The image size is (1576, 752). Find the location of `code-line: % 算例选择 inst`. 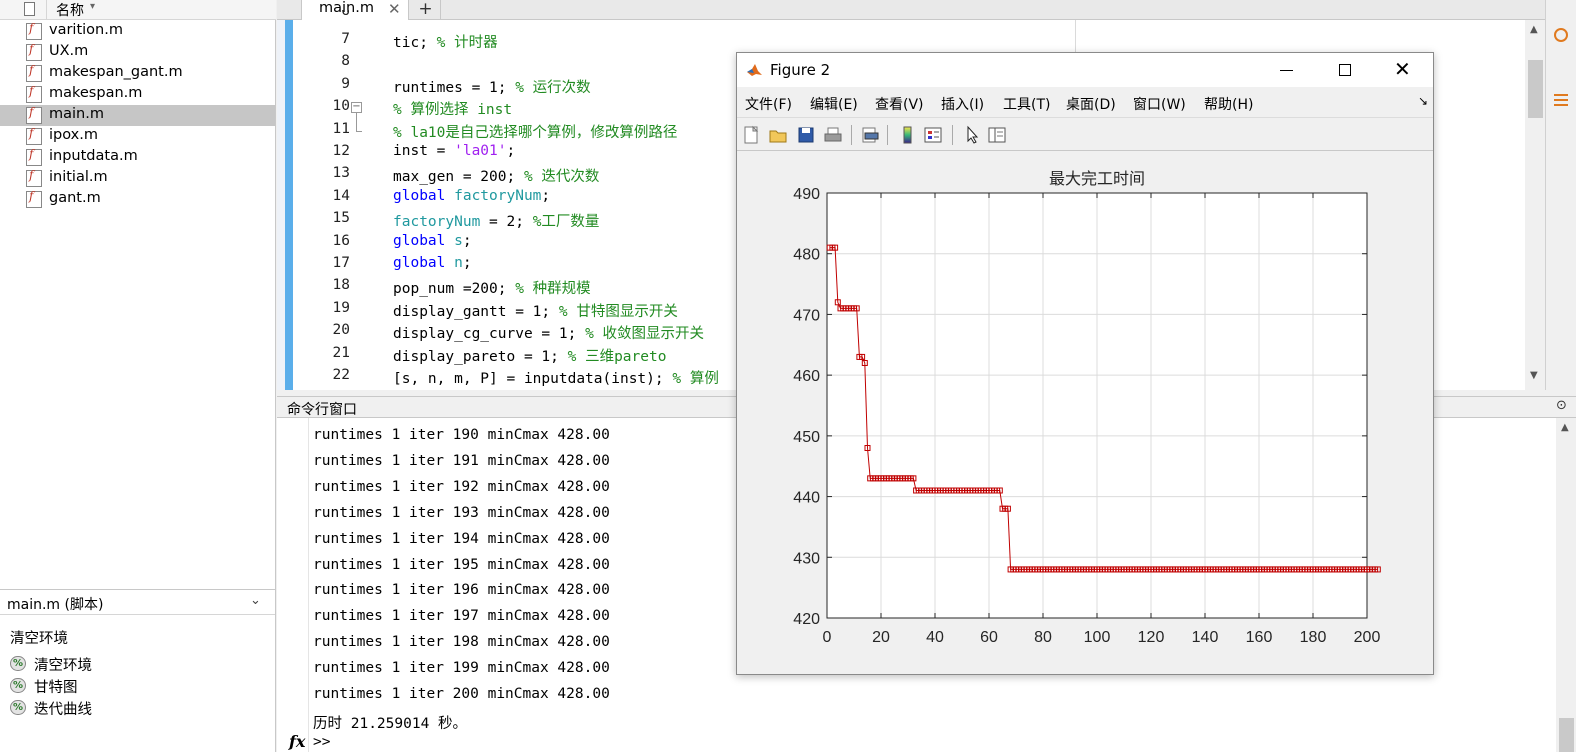

code-line: % 算例选择 inst is located at coordinates (452, 108).